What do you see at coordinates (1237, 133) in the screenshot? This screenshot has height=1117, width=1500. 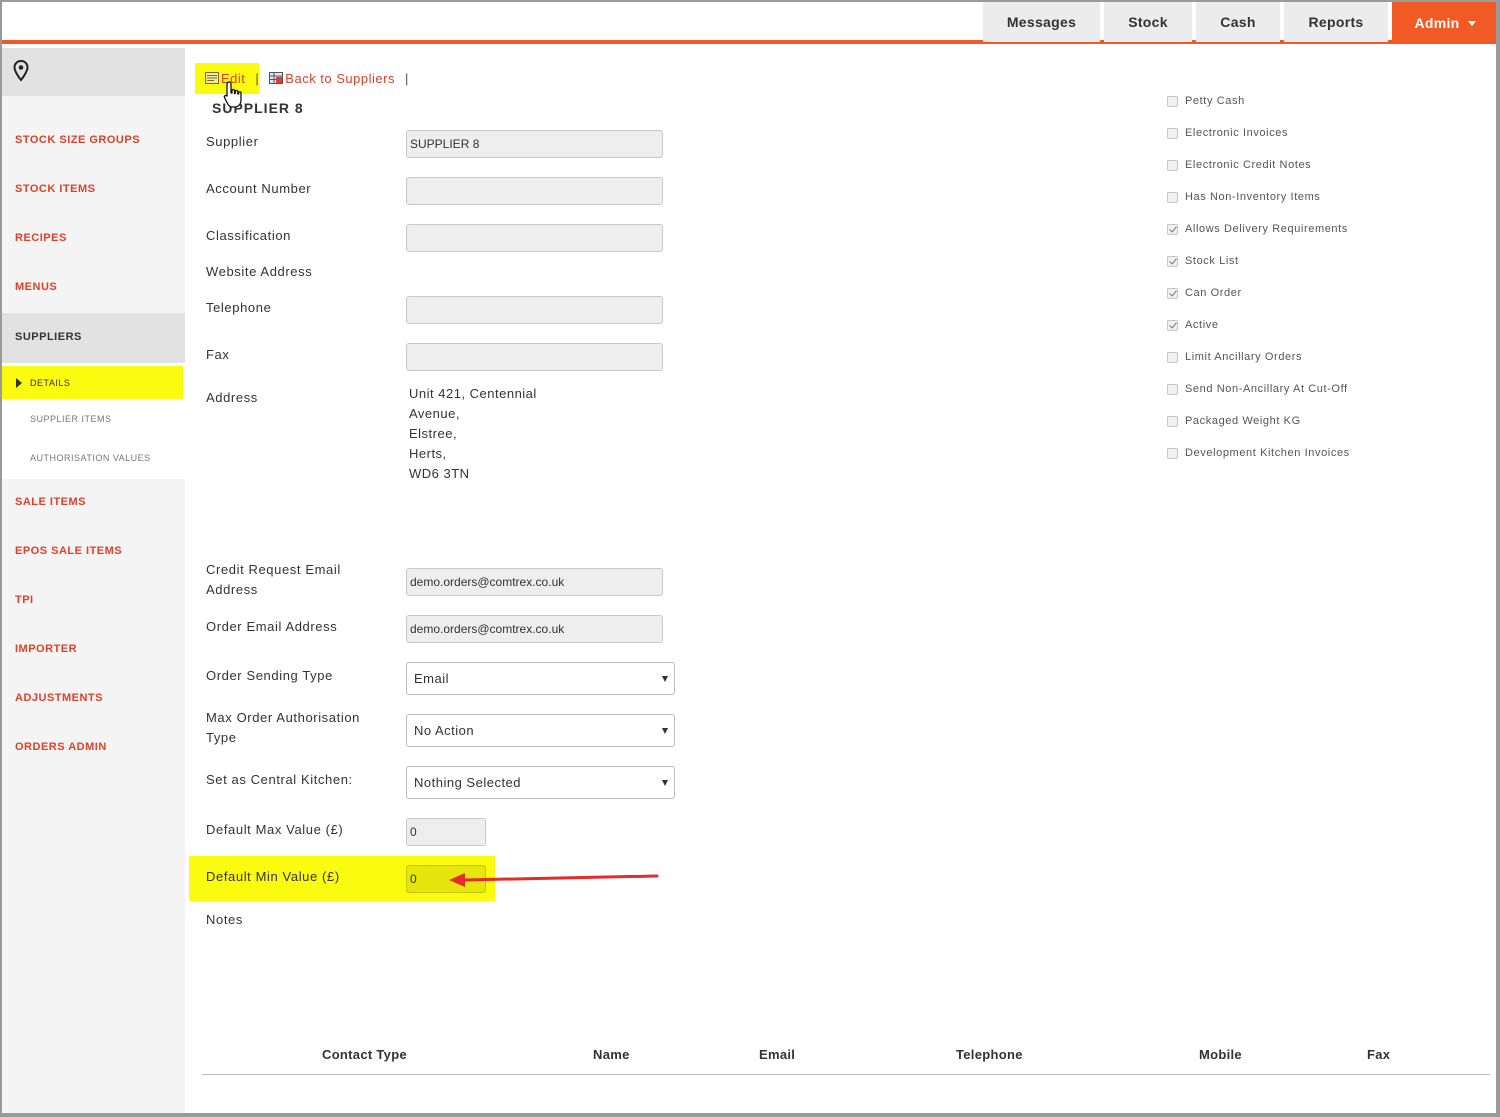 I see `option-label: Electronic Invoices` at bounding box center [1237, 133].